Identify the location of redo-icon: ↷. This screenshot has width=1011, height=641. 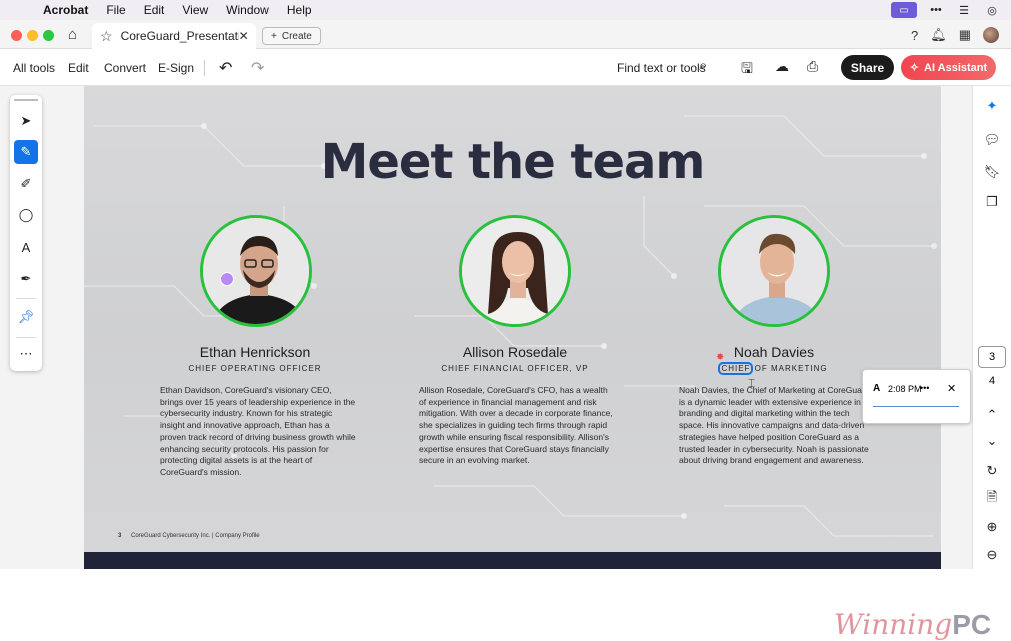
(257, 68).